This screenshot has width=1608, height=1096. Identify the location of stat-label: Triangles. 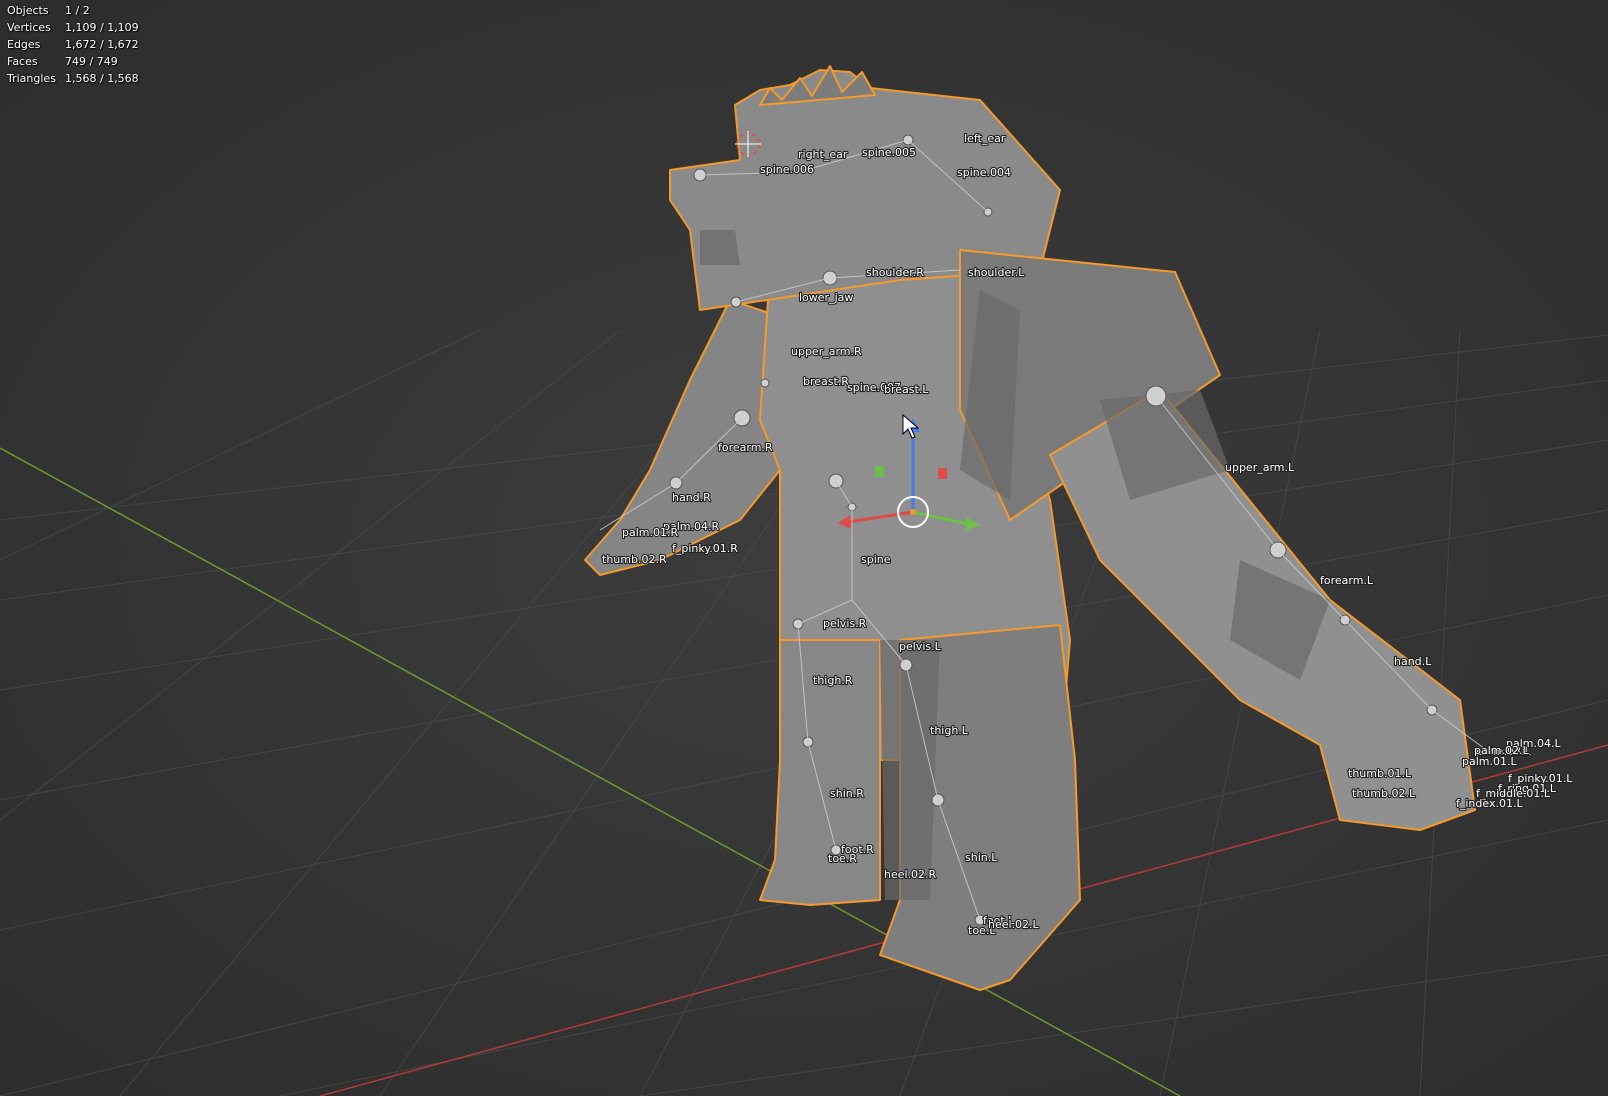
(31, 78).